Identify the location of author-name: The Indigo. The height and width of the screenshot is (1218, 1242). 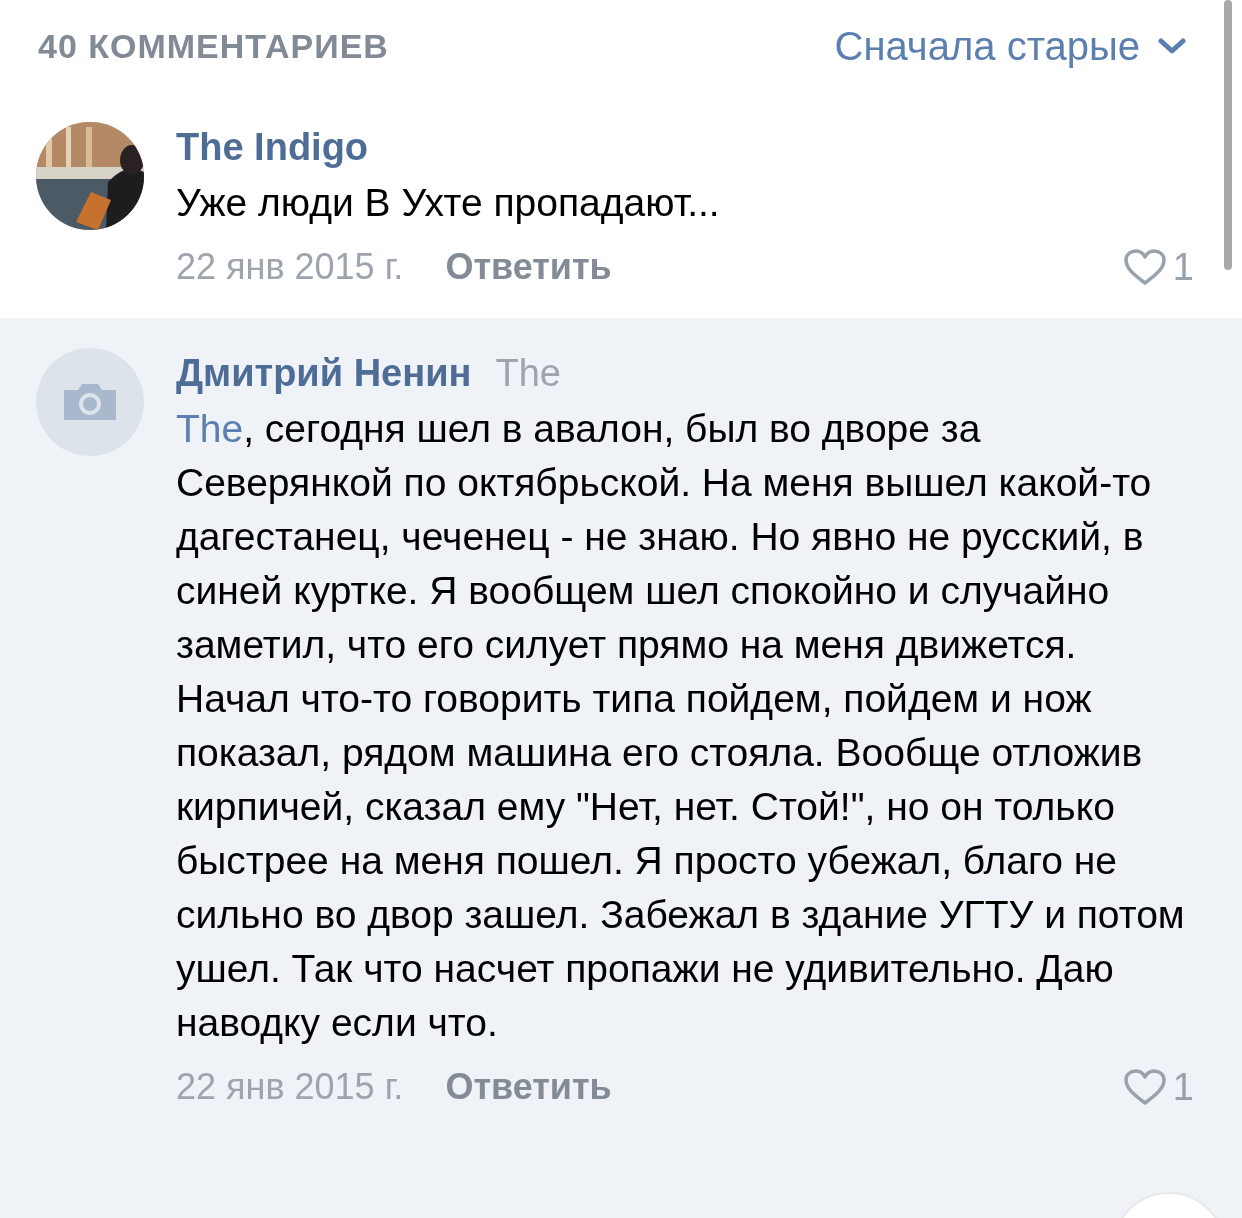
(272, 147).